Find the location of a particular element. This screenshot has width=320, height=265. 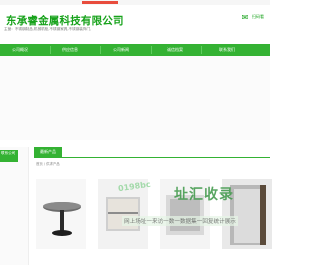

main-business-text: 主营：不锈钢制品,机械机柜,不锈钢家具,不锈钢装饰门, is located at coordinates (48, 29).